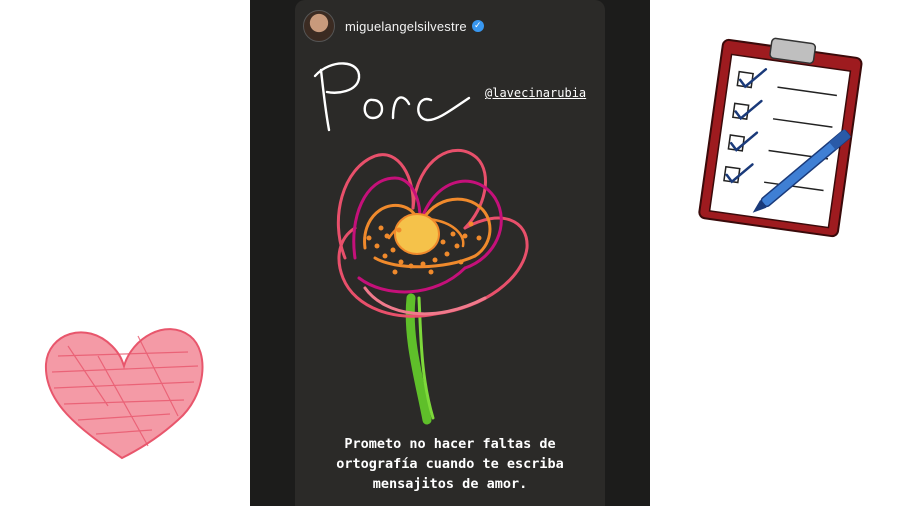 Image resolution: width=900 pixels, height=506 pixels. What do you see at coordinates (392, 97) in the screenshot?
I see `handwritten-word` at bounding box center [392, 97].